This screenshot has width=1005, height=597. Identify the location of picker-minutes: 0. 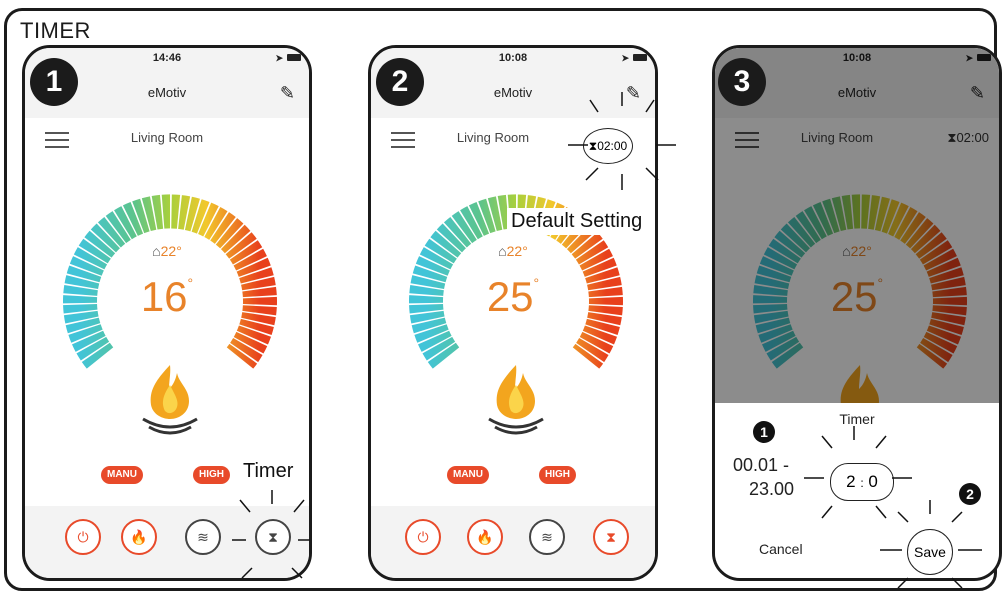
(872, 481).